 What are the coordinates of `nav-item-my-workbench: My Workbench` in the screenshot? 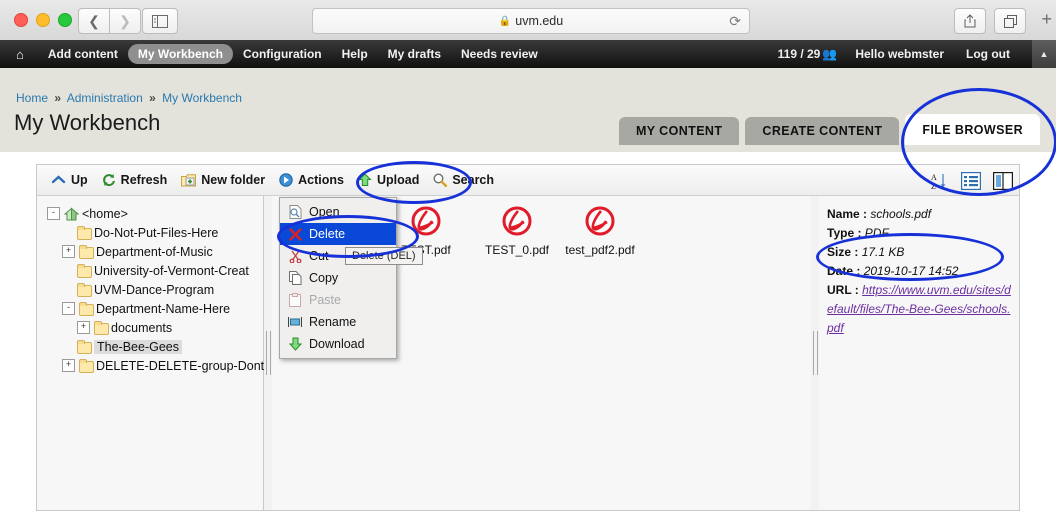 It's located at (180, 54).